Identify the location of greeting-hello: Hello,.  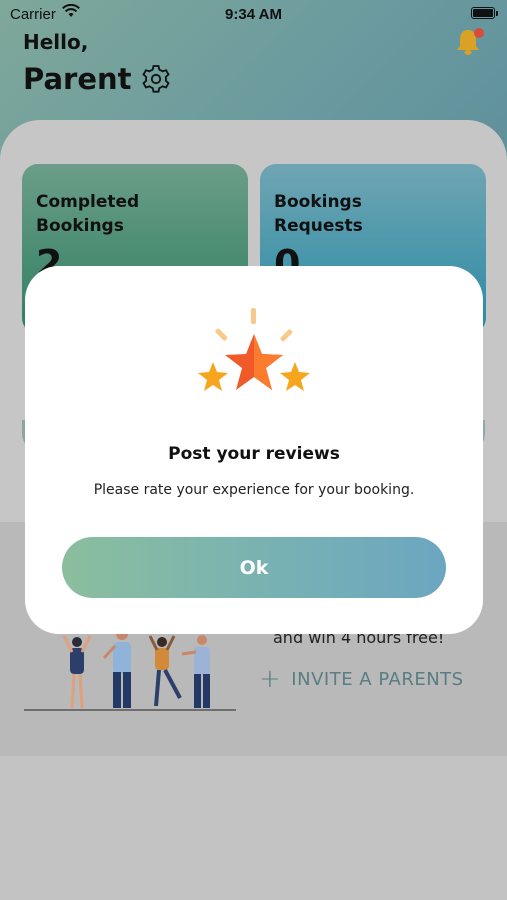
(56, 42).